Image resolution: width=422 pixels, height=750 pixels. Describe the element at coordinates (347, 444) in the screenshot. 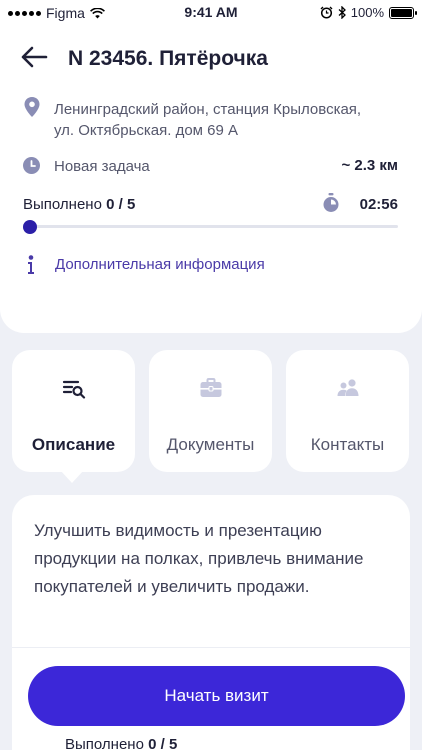

I see `tab-label: Контакты` at that location.